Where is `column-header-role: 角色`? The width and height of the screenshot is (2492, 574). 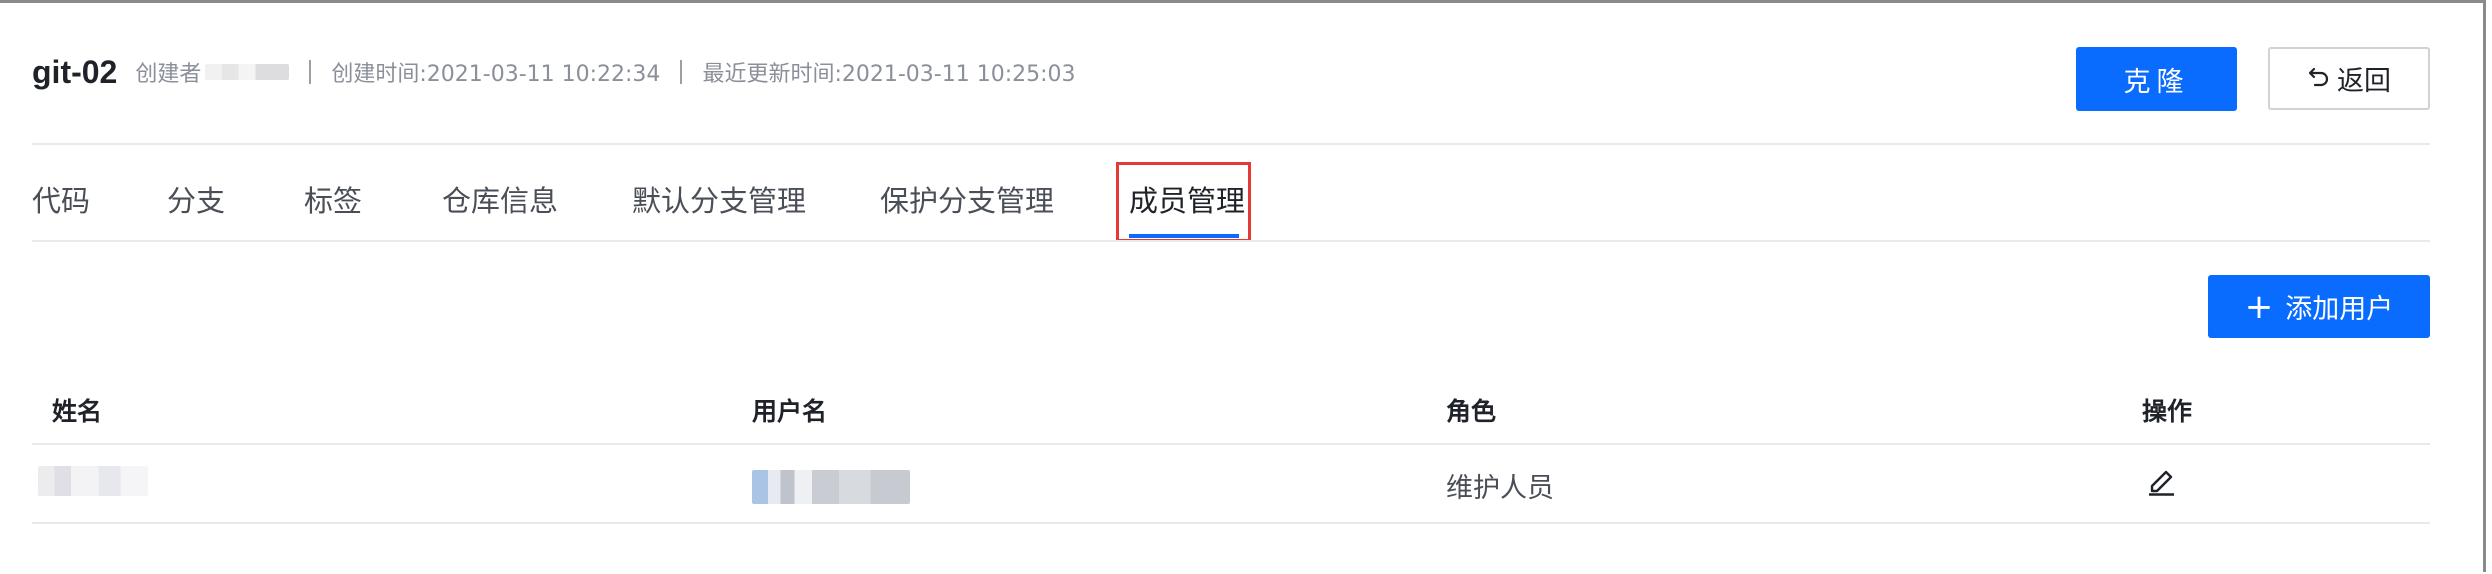
column-header-role: 角色 is located at coordinates (1471, 411).